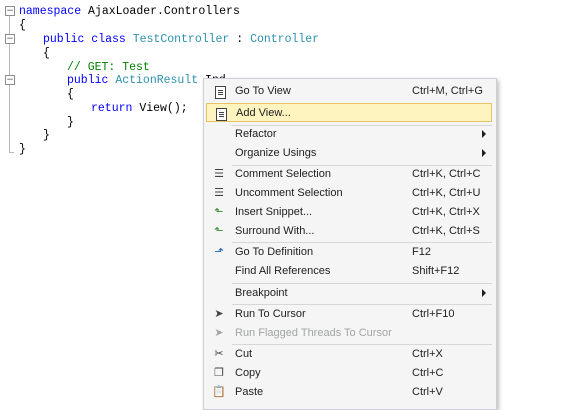 This screenshot has height=410, width=569. I want to click on menu-item-shortcut: Ctrl+V, so click(427, 392).